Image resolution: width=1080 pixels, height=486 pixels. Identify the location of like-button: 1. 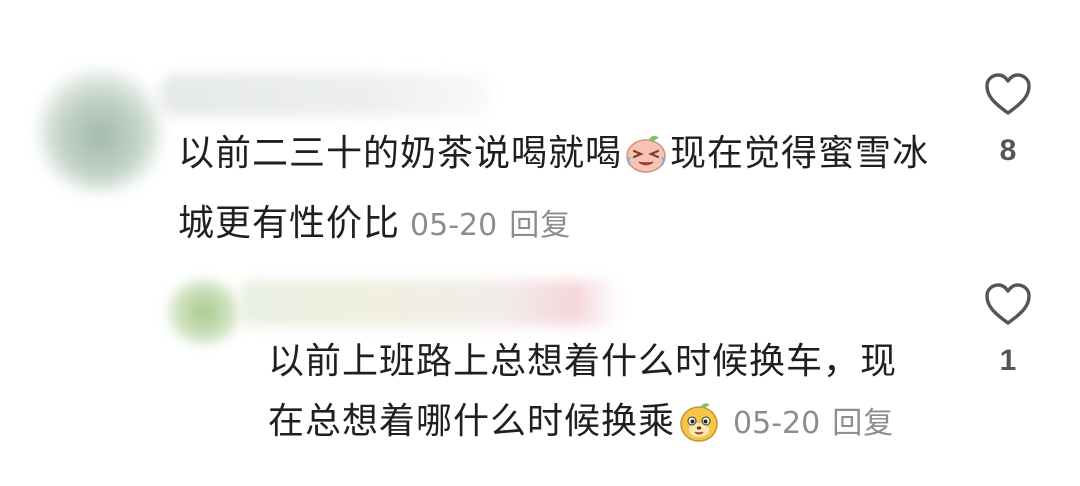
(1008, 330).